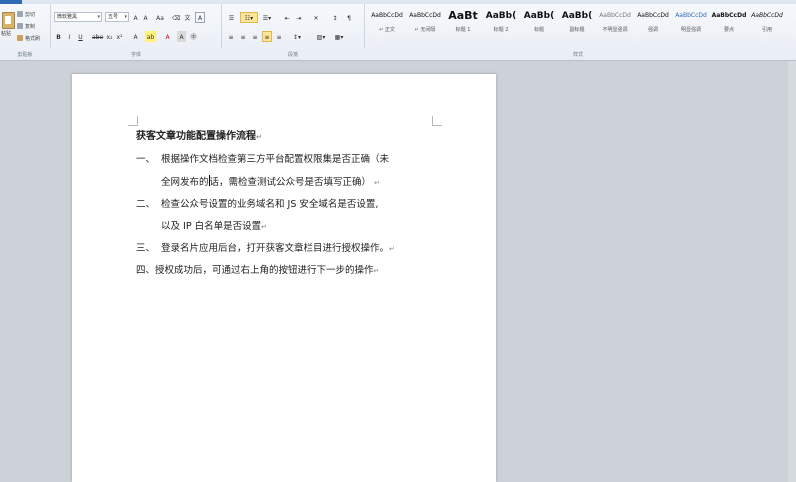 The image size is (796, 482). What do you see at coordinates (30, 26) in the screenshot?
I see `copy-button: 复制` at bounding box center [30, 26].